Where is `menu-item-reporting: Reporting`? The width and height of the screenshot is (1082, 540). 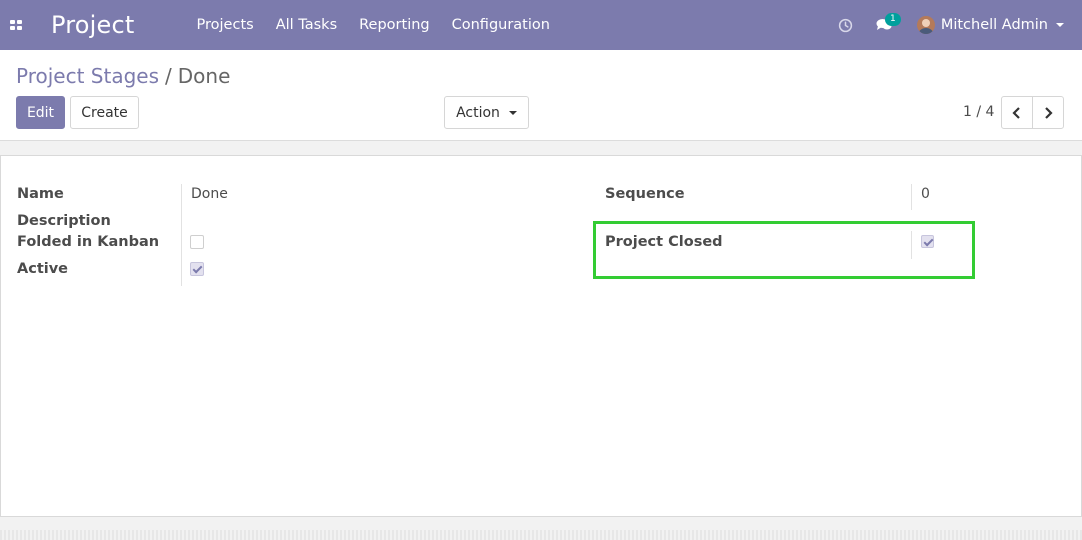 menu-item-reporting: Reporting is located at coordinates (394, 25).